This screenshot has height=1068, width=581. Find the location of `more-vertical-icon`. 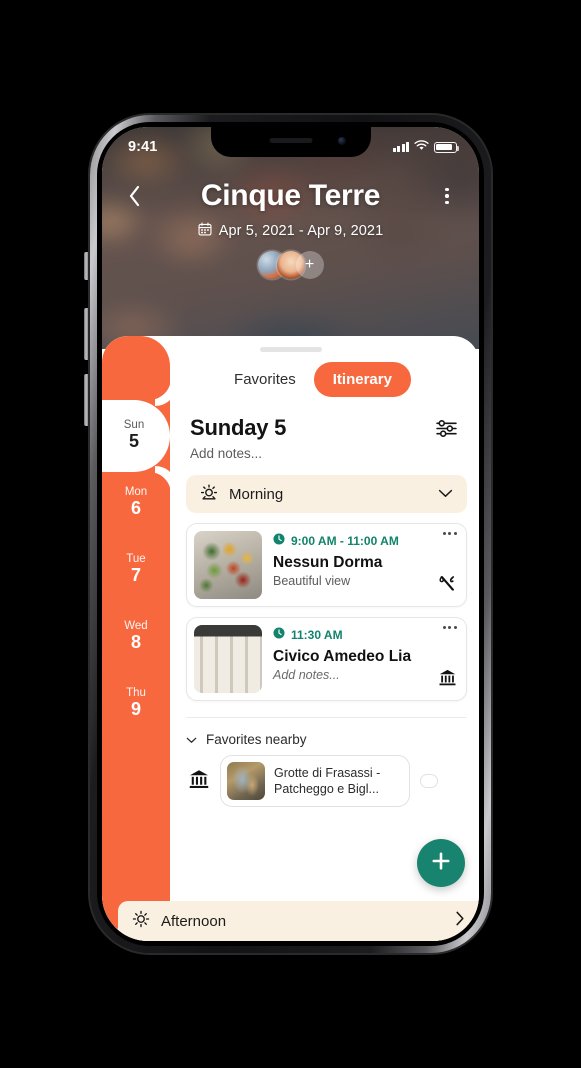

more-vertical-icon is located at coordinates (447, 189).